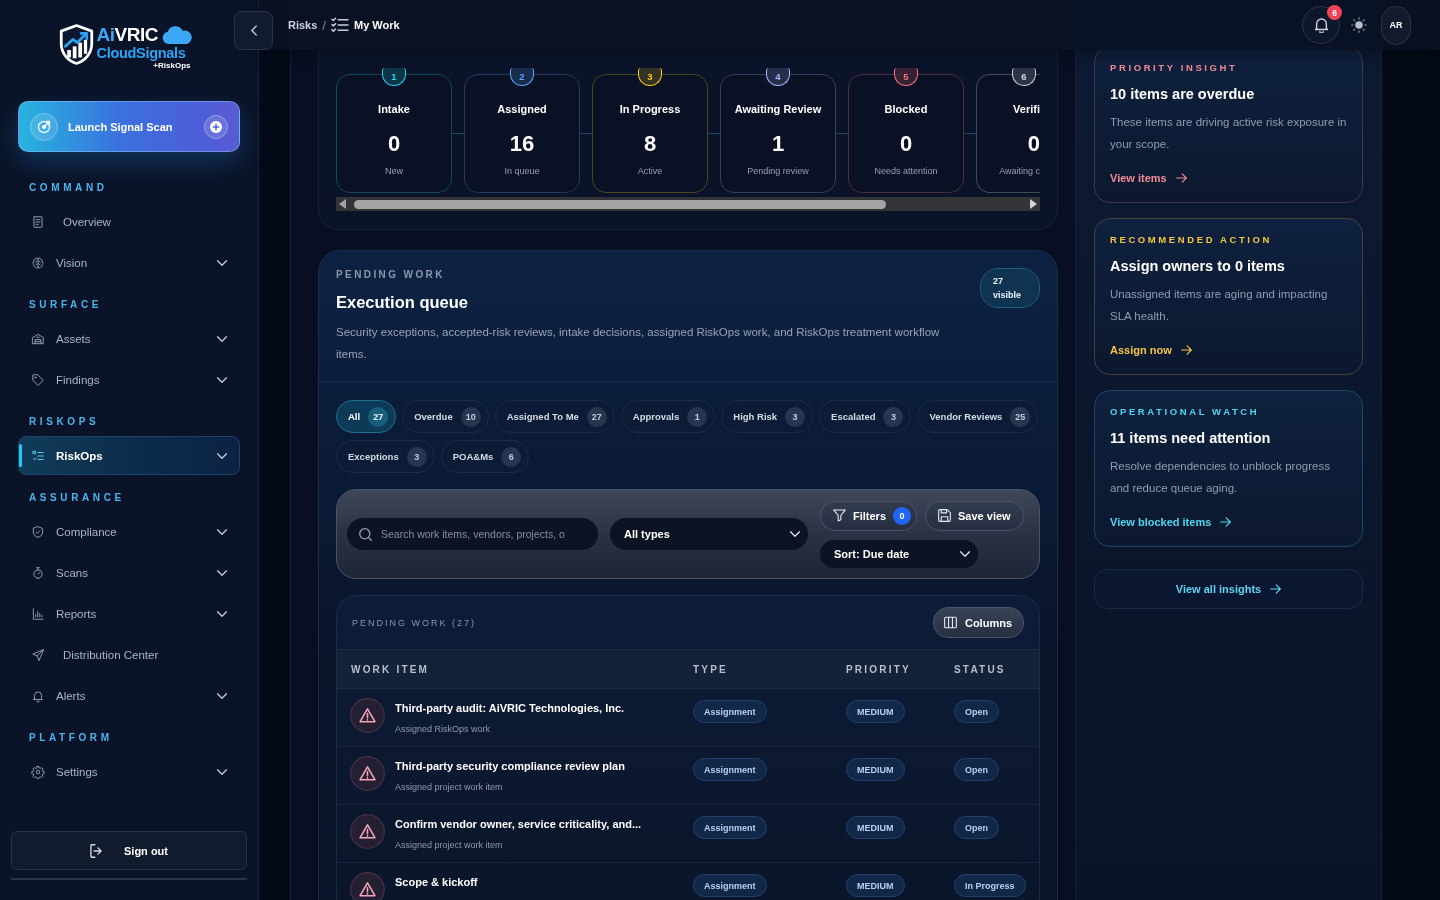 This screenshot has width=1440, height=900. I want to click on nav-section-title: ASSURANCE, so click(77, 498).